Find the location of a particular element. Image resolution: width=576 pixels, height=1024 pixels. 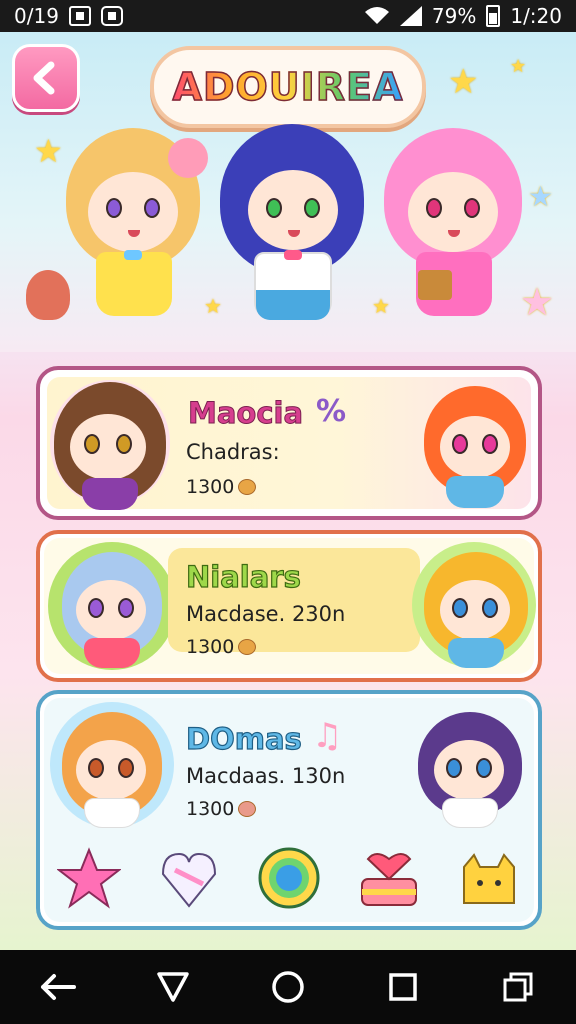

page-title: ADOUIREA is located at coordinates (288, 87).